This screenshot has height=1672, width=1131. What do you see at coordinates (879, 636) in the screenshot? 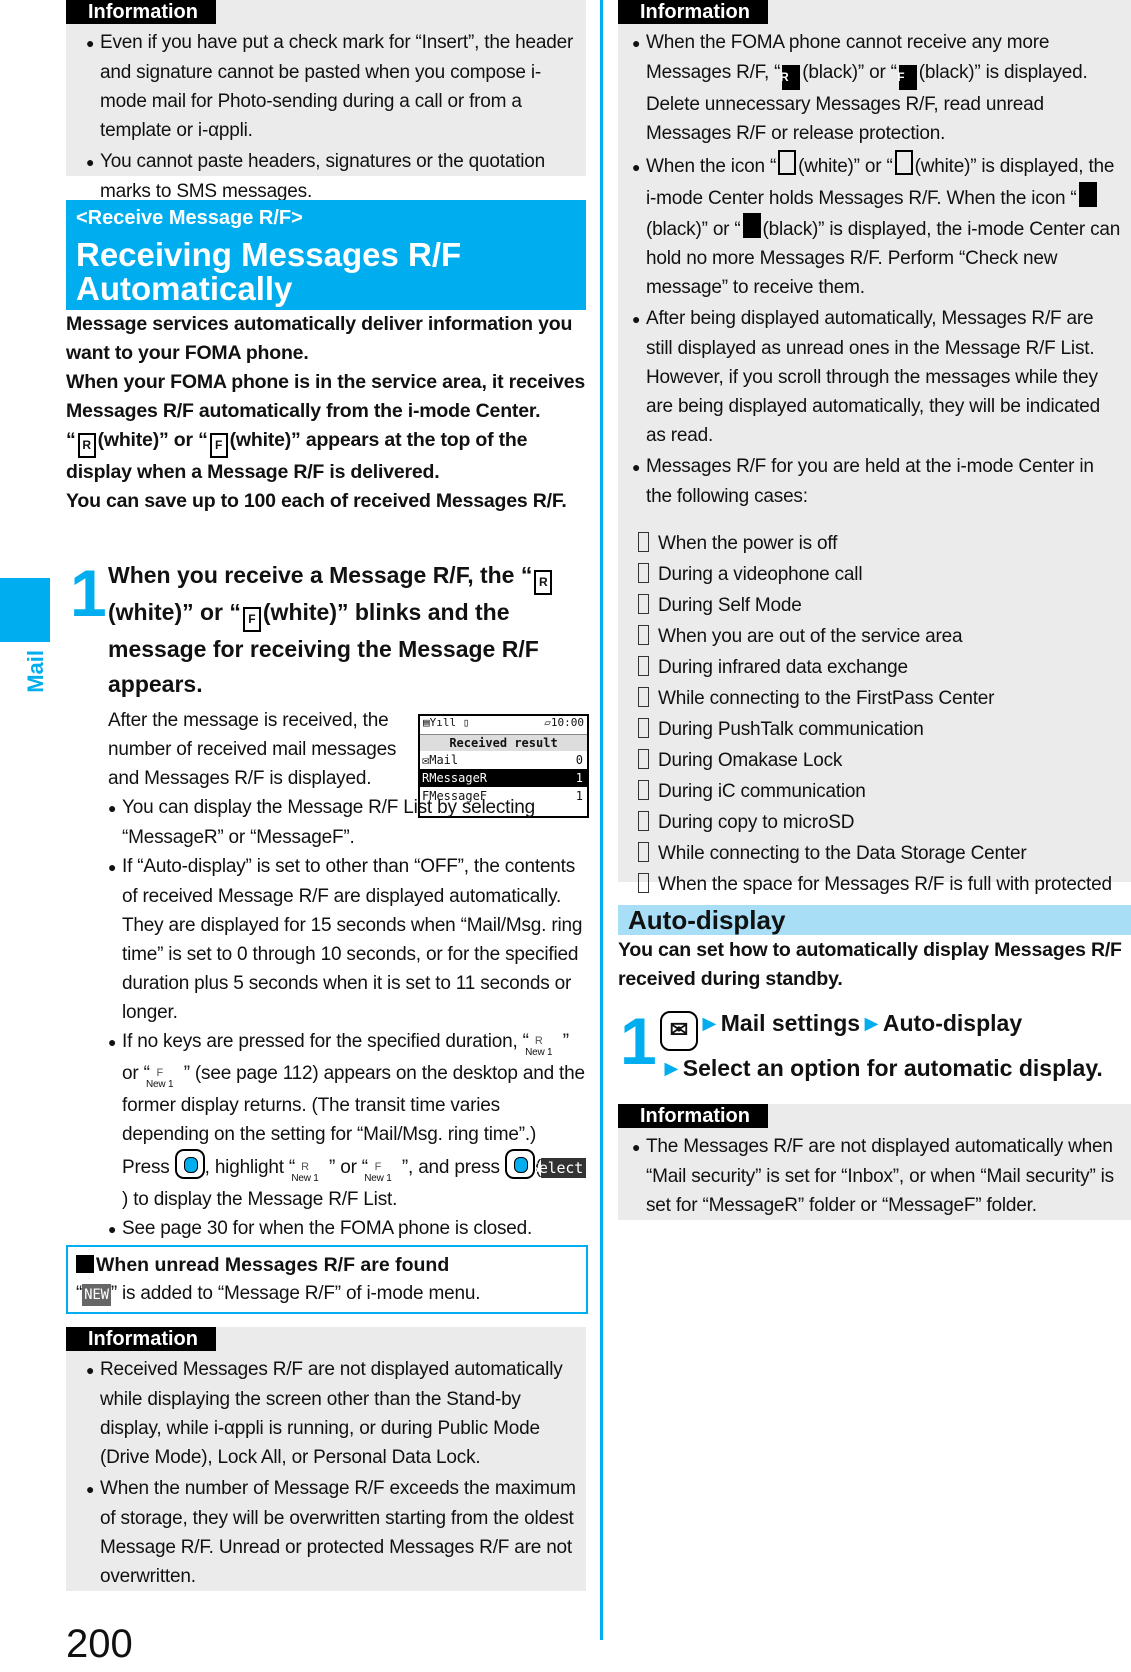
I see `case-item: When you are out of the service area` at bounding box center [879, 636].